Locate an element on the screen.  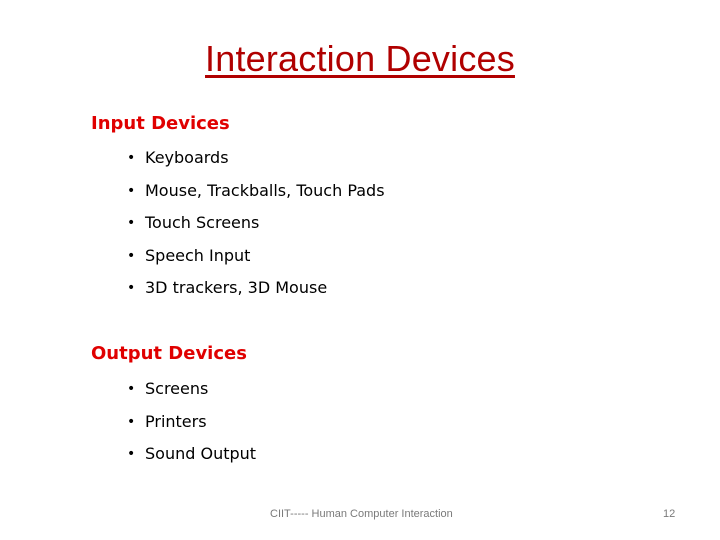
list-item-text: Mouse, Trackballs, Touch Pads is located at coordinates (265, 190).